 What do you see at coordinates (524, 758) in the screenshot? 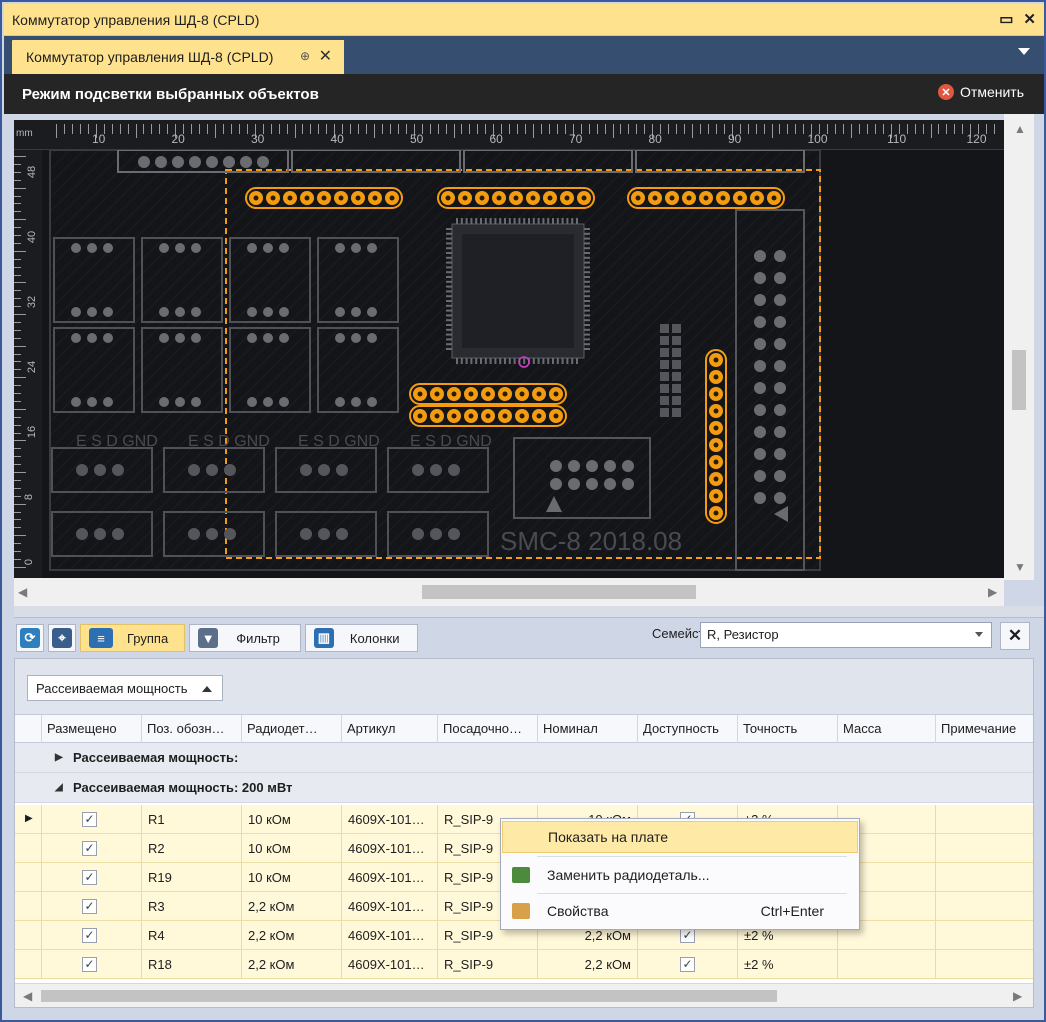
I see `group-row-collapsed: ▶ Рассеиваемая мощность:` at bounding box center [524, 758].